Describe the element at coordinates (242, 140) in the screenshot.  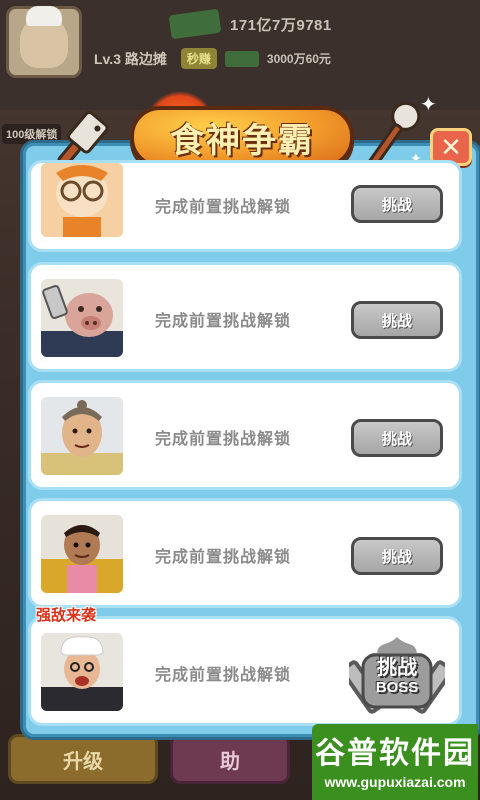
I see `modal-title: 食神争霸` at that location.